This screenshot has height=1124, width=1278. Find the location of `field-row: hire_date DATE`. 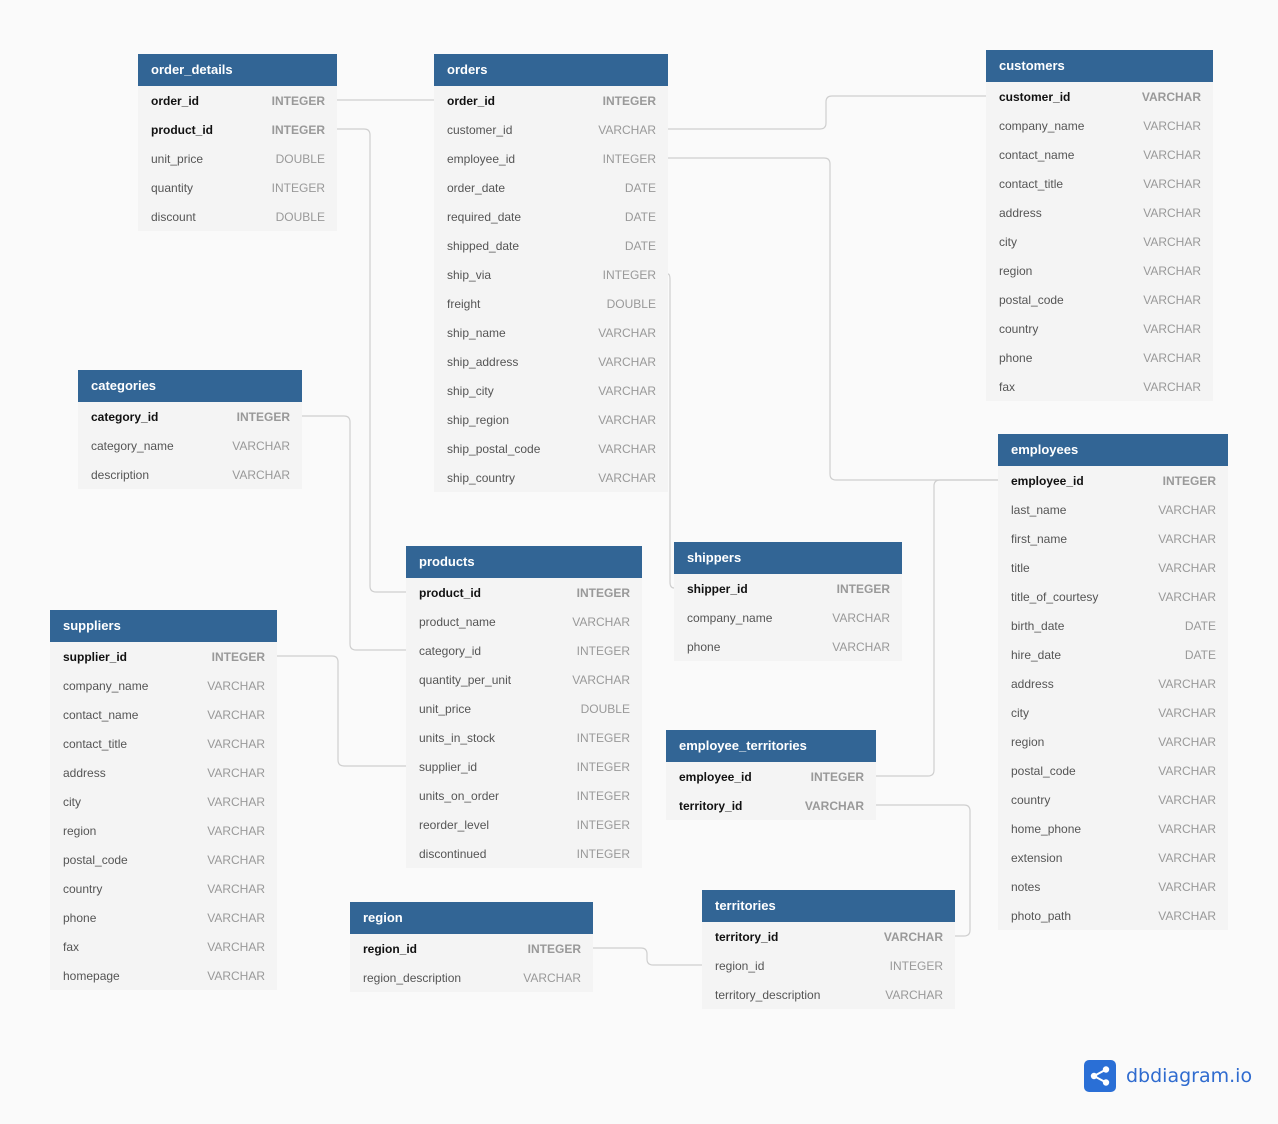

field-row: hire_date DATE is located at coordinates (1113, 654).